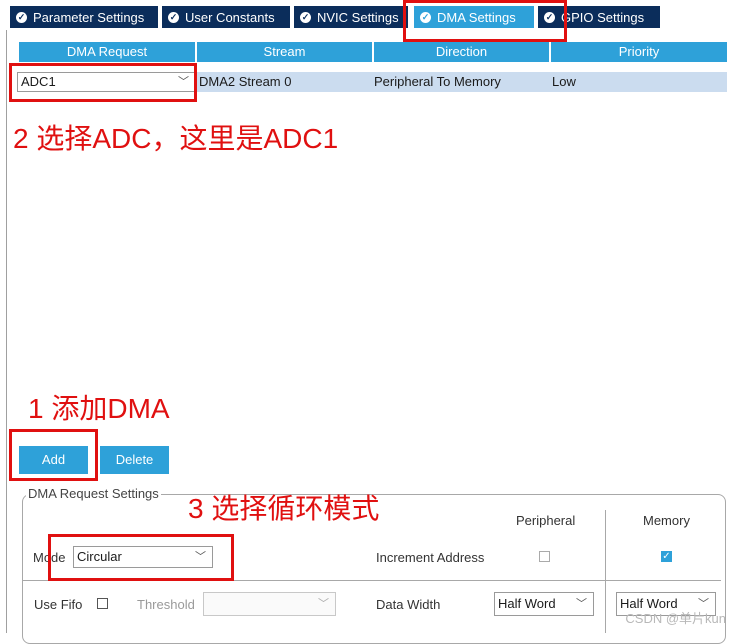 The width and height of the screenshot is (740, 644). I want to click on header-dma-request: DMA Request, so click(107, 52).